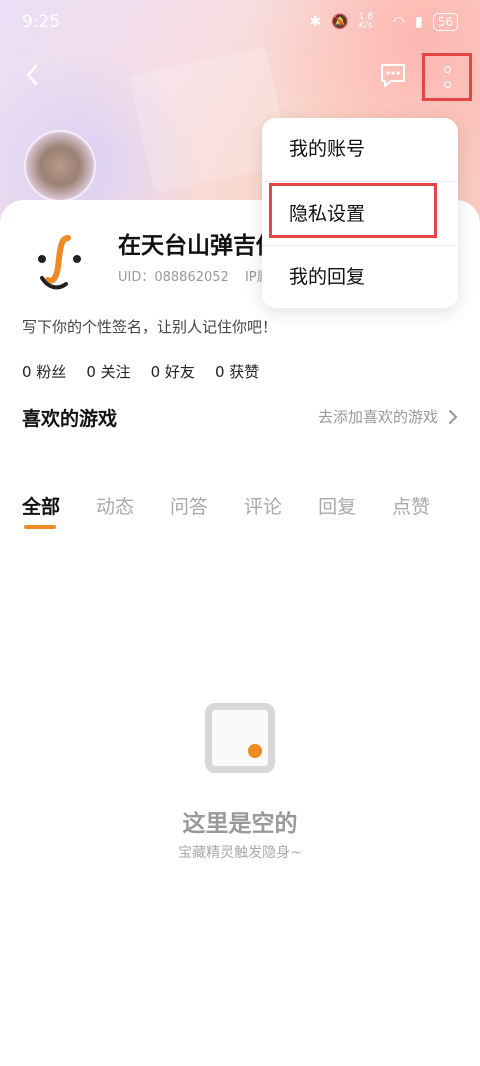  Describe the element at coordinates (237, 371) in the screenshot. I see `stat-likes: 0 获赞` at that location.